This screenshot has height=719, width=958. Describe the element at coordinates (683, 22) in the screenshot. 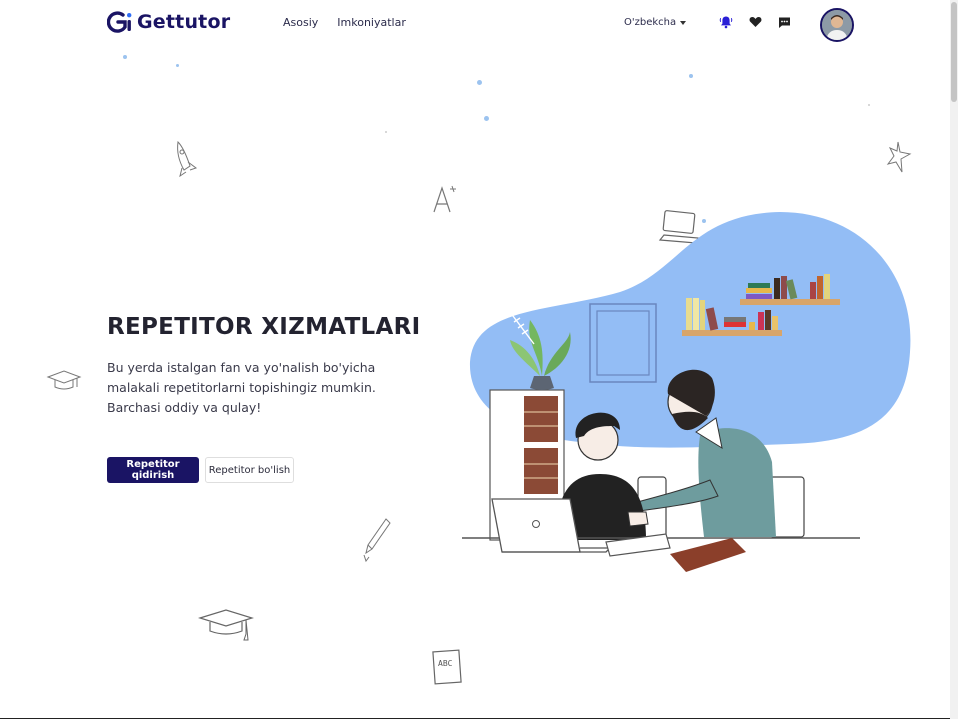

I see `chevron-down-icon` at that location.